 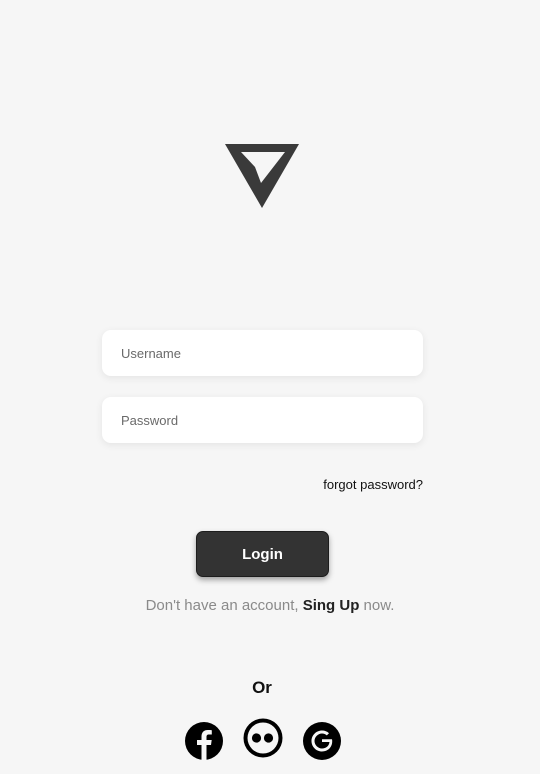 What do you see at coordinates (263, 738) in the screenshot?
I see `flickr-icon` at bounding box center [263, 738].